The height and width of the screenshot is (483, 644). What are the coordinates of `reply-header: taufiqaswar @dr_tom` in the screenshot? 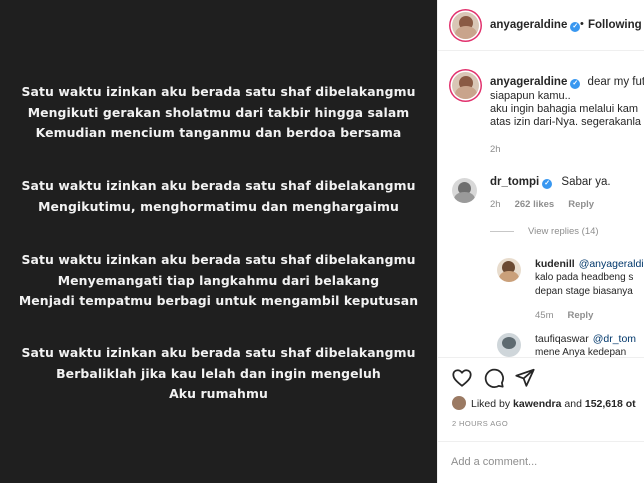 It's located at (585, 339).